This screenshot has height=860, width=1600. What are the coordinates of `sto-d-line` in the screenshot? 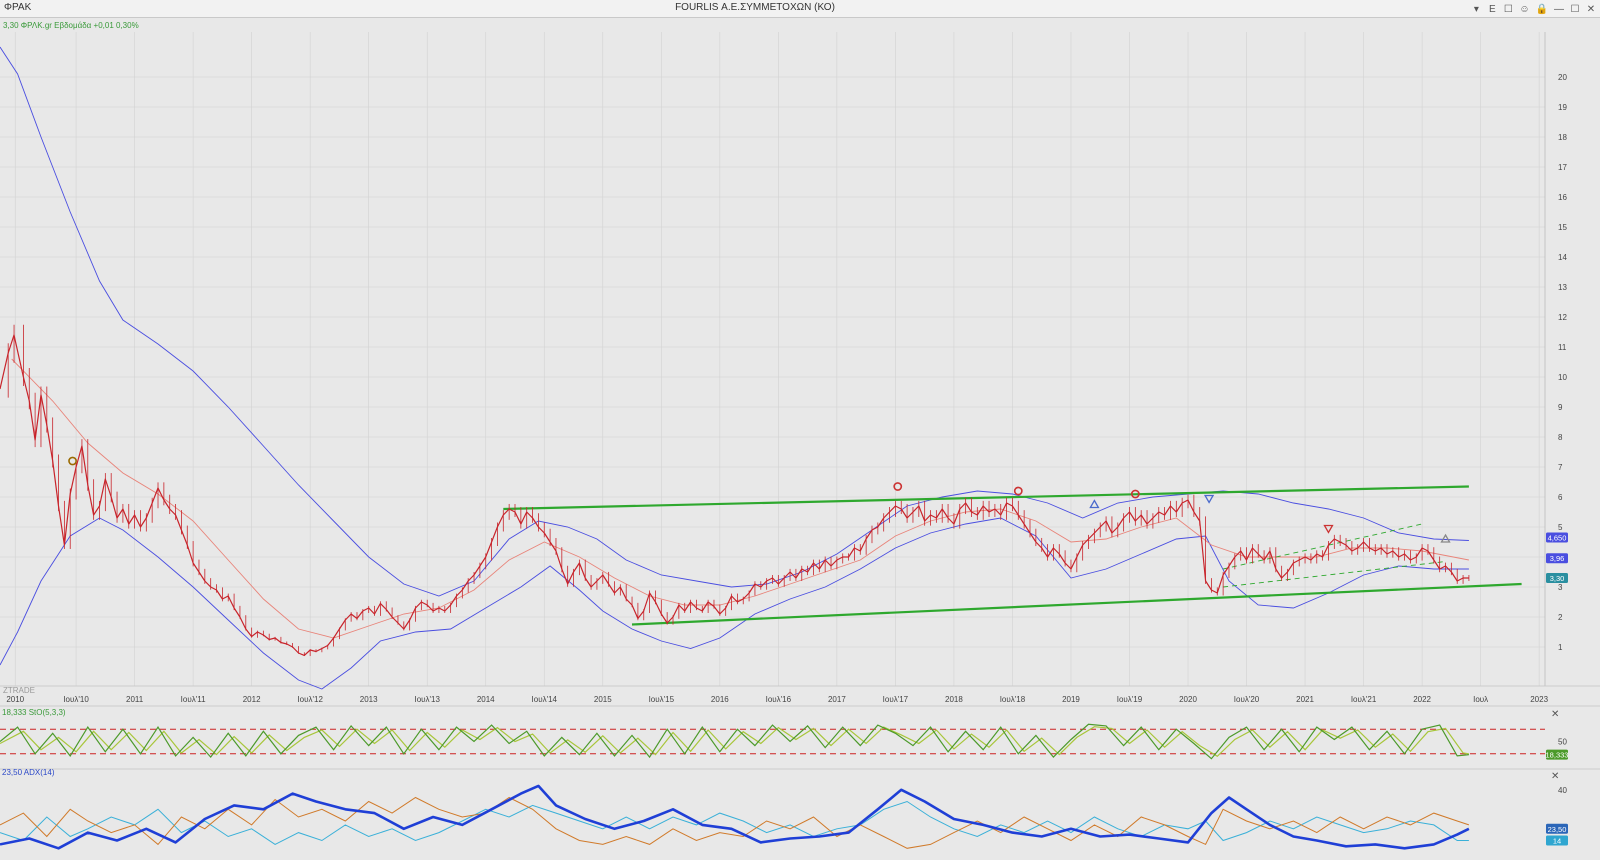 It's located at (734, 742).